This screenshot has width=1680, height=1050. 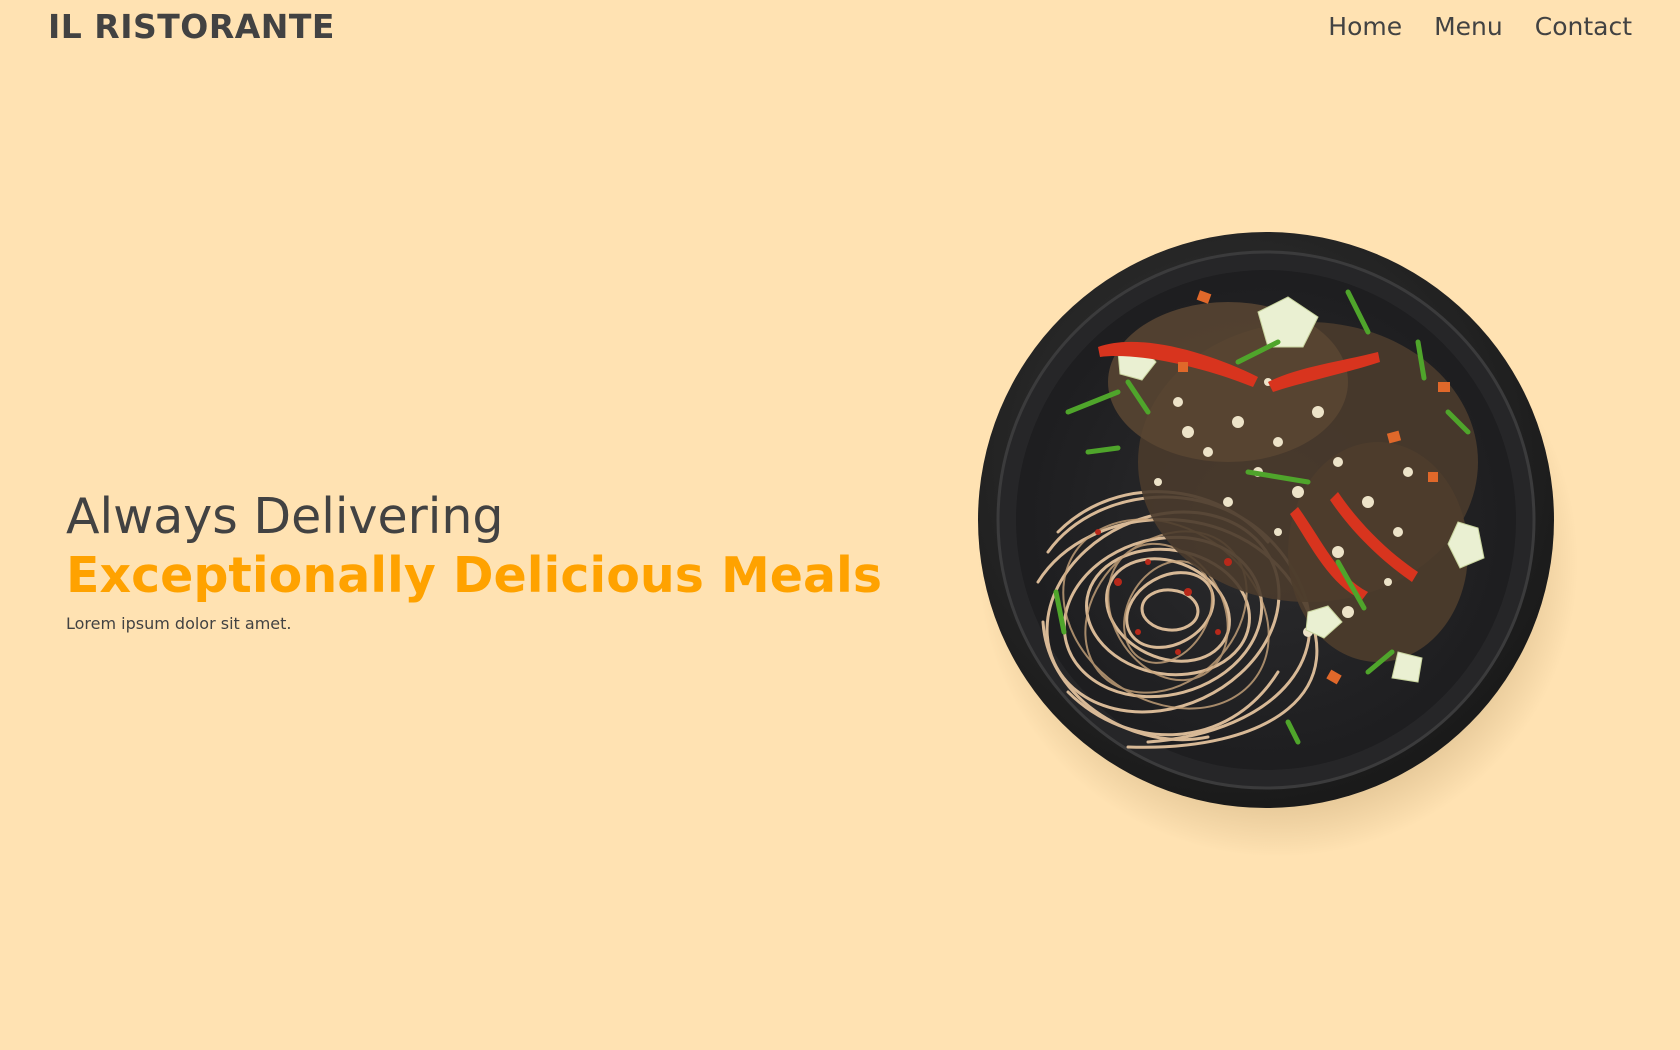 I want to click on nav-contact: Contact, so click(x=1583, y=27).